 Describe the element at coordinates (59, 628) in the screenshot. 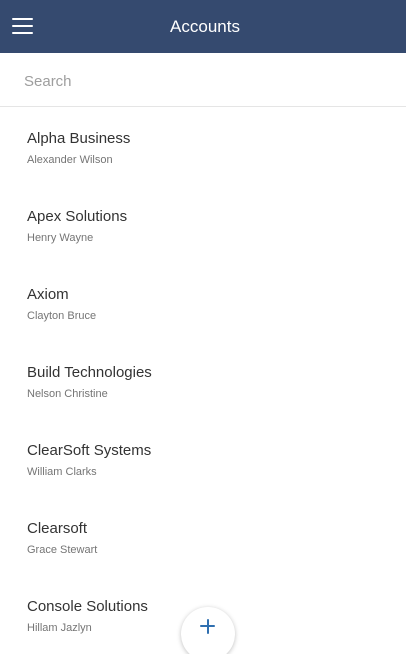

I see `account-contact: Hillam Jazlyn` at that location.